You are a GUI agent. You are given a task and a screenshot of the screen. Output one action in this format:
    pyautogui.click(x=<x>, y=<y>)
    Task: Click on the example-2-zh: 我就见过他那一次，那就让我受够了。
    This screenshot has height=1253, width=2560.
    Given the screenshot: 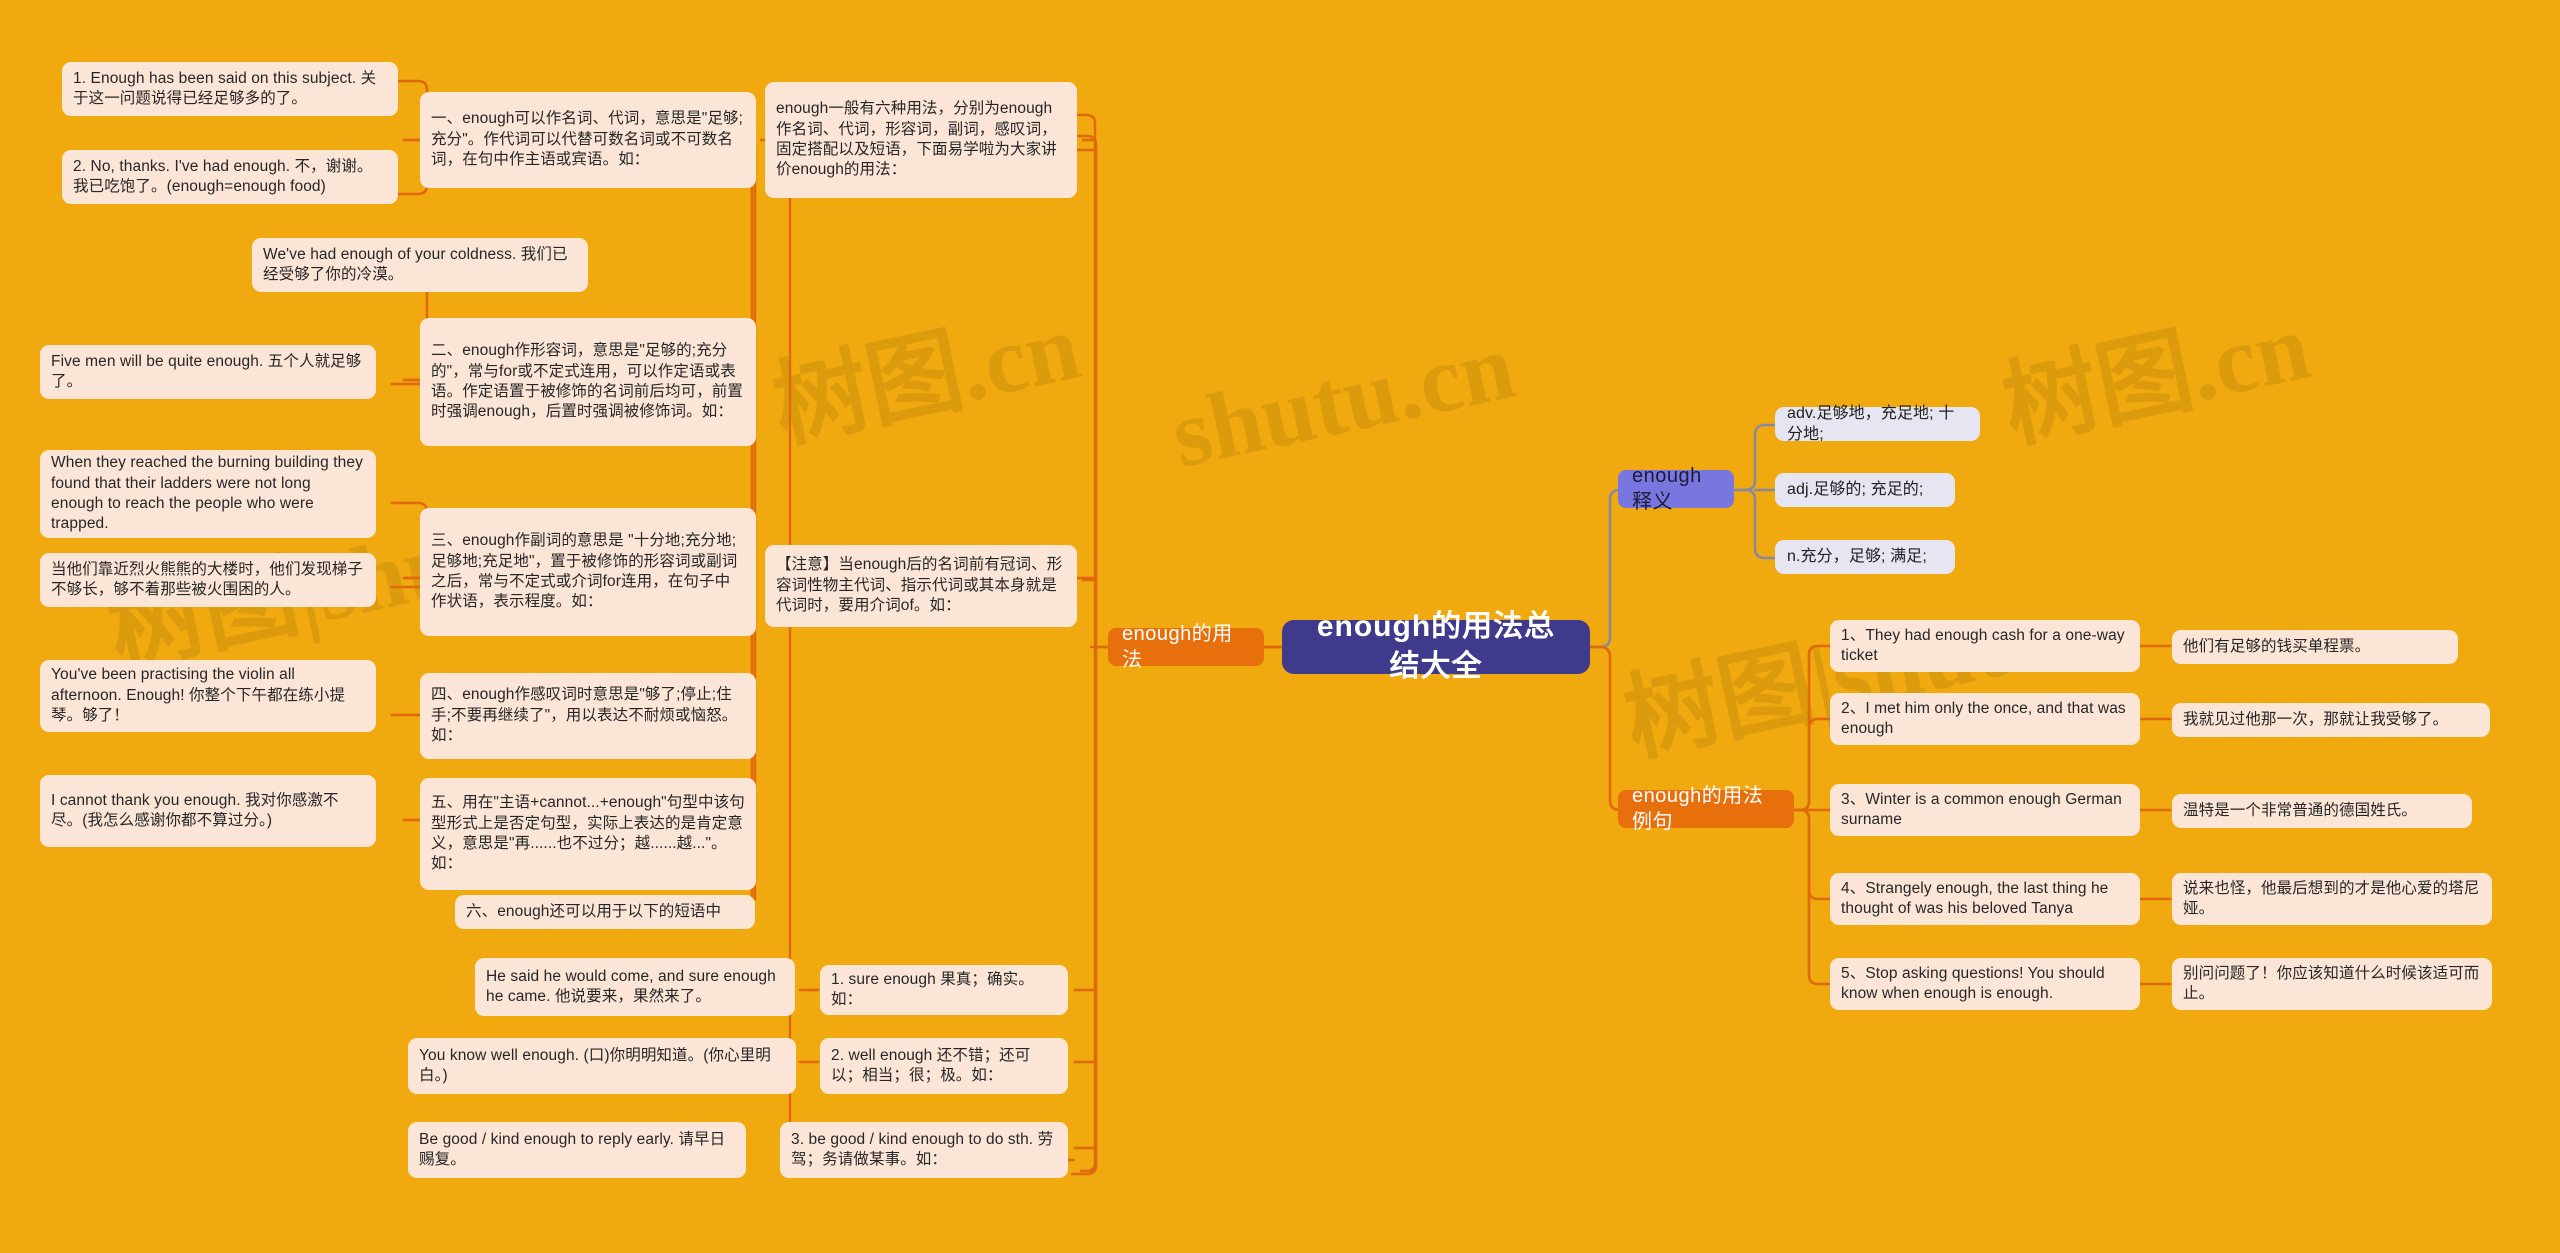 What is the action you would take?
    pyautogui.click(x=2331, y=720)
    